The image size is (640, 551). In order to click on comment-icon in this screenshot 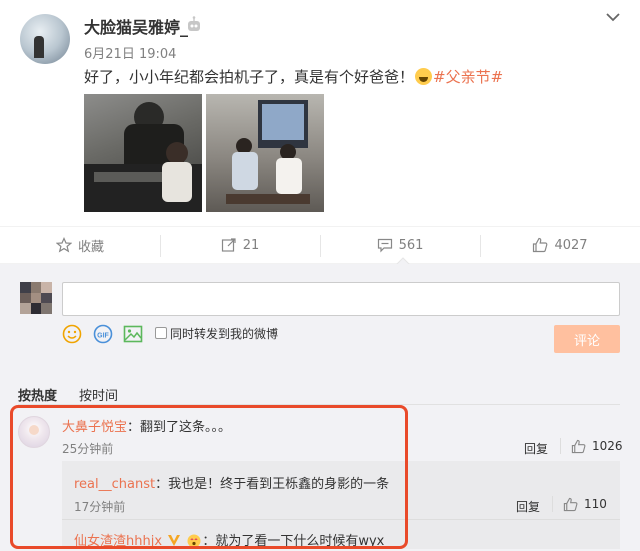, I will do `click(384, 245)`.